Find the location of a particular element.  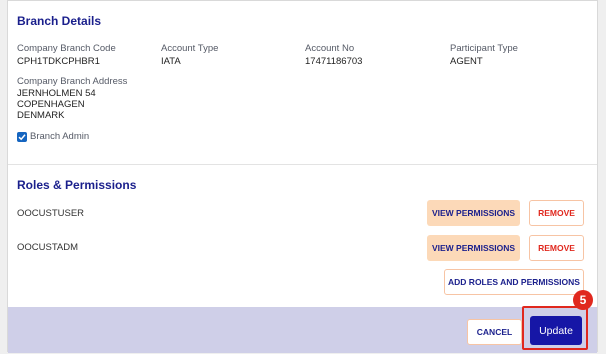

section-divider is located at coordinates (302, 164).